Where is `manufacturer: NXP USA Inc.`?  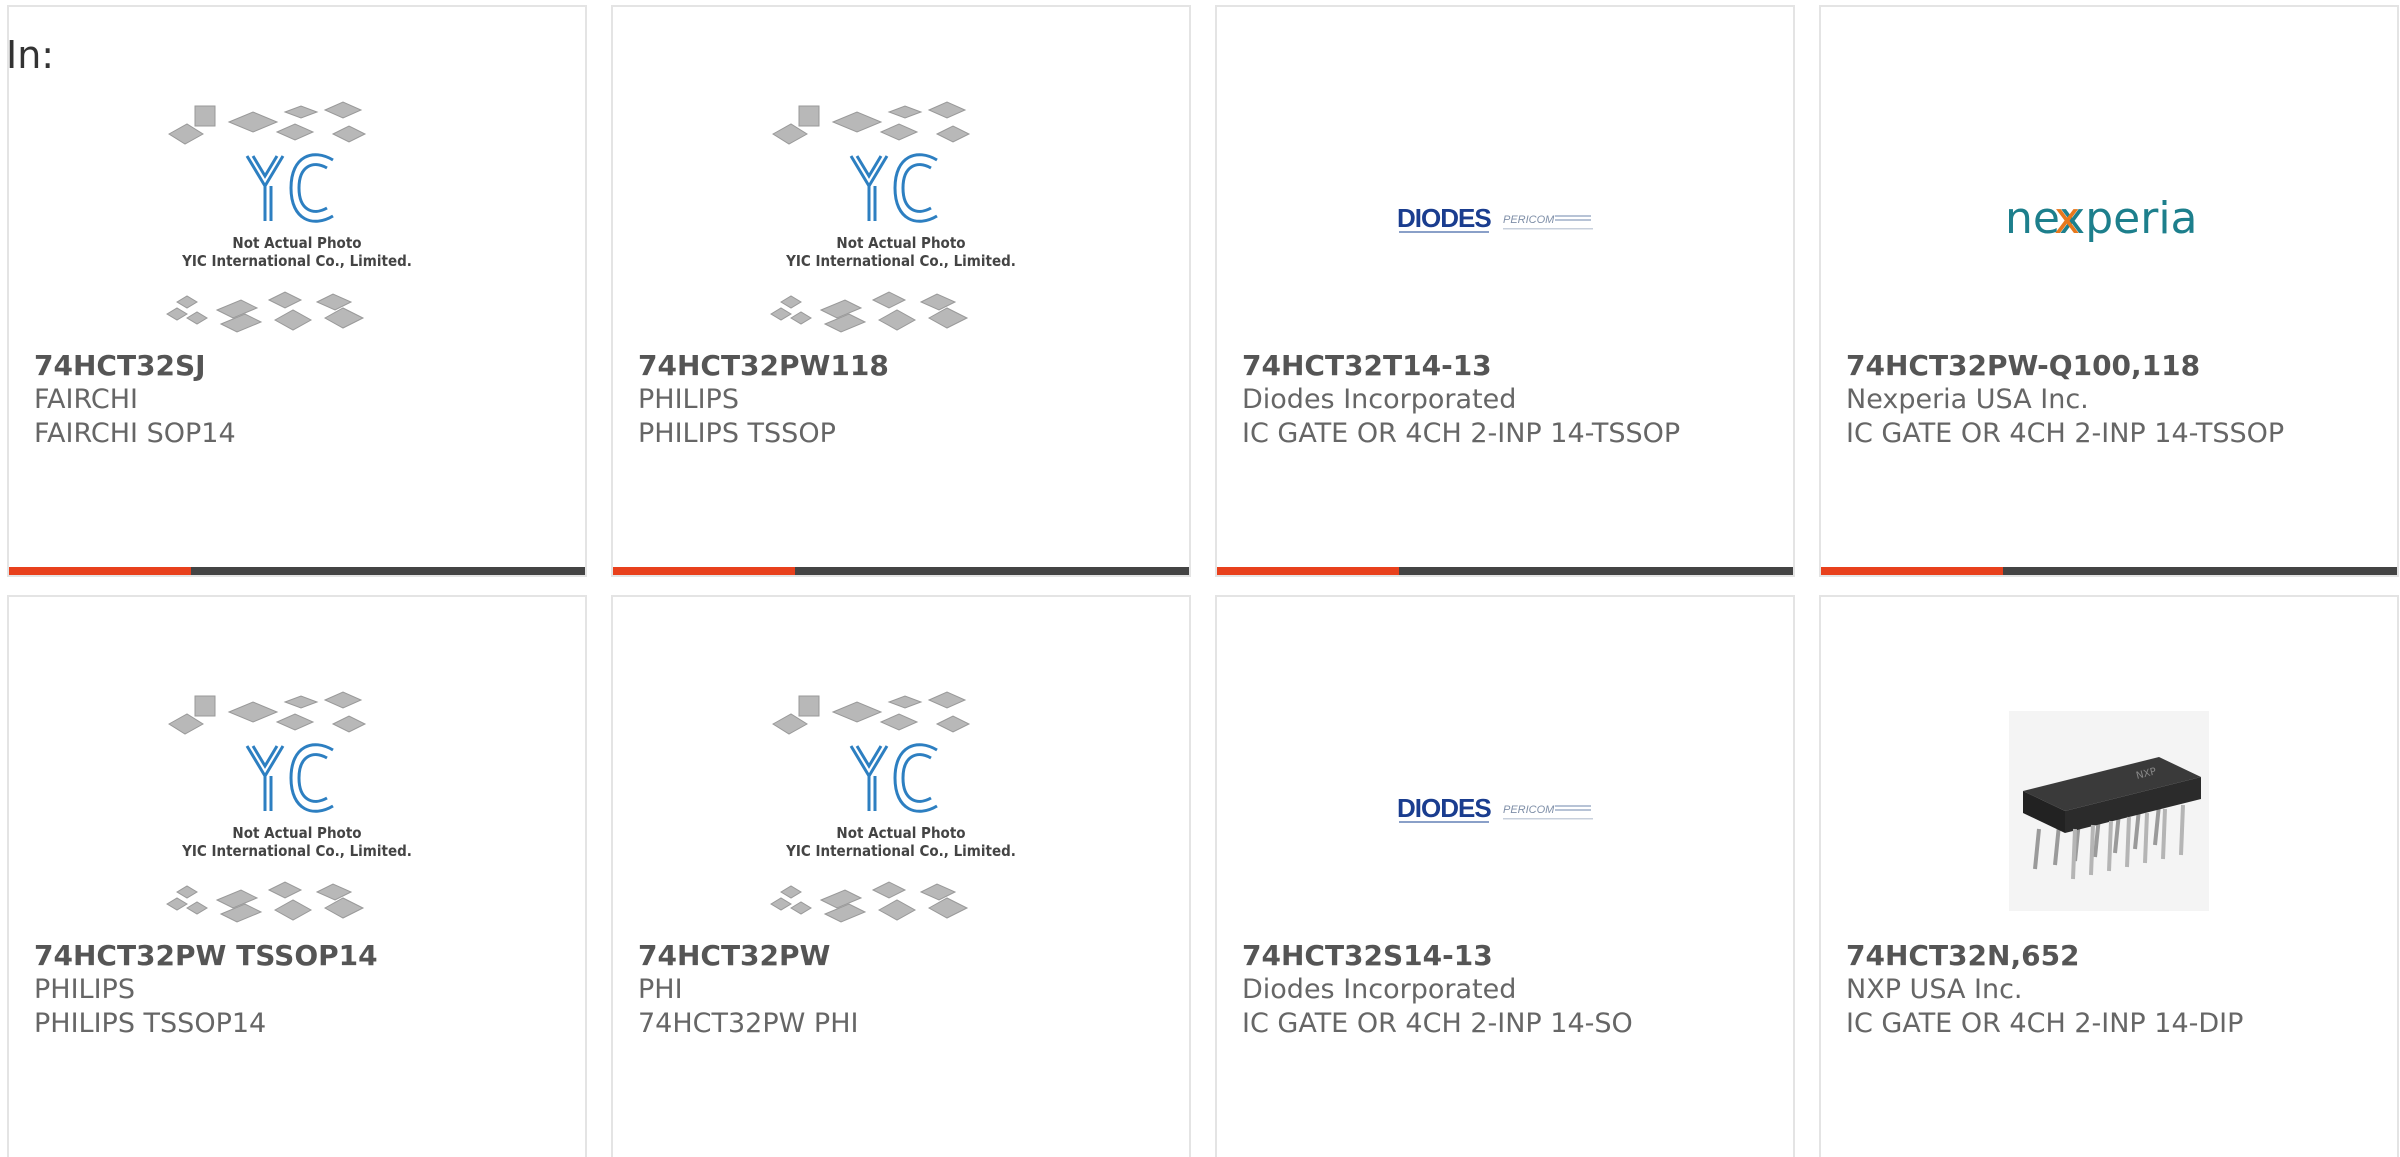 manufacturer: NXP USA Inc. is located at coordinates (1934, 989).